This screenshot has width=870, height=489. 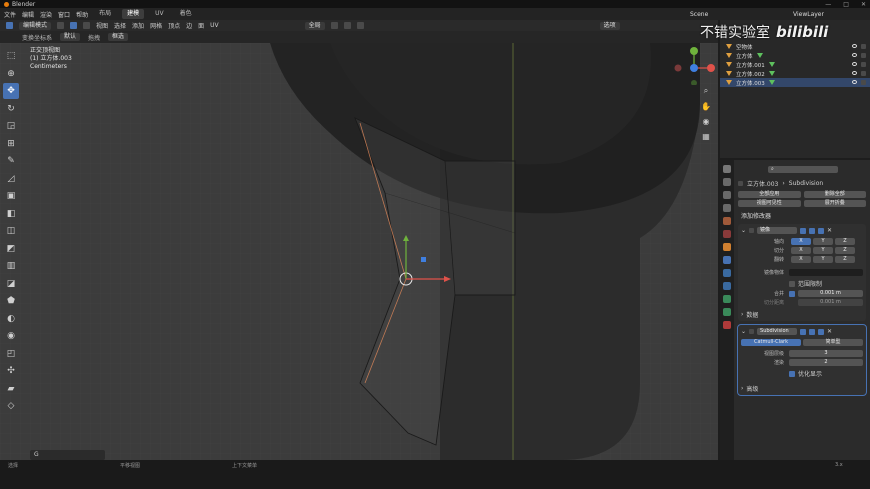 What do you see at coordinates (67, 455) in the screenshot?
I see `operator-search-field: G` at bounding box center [67, 455].